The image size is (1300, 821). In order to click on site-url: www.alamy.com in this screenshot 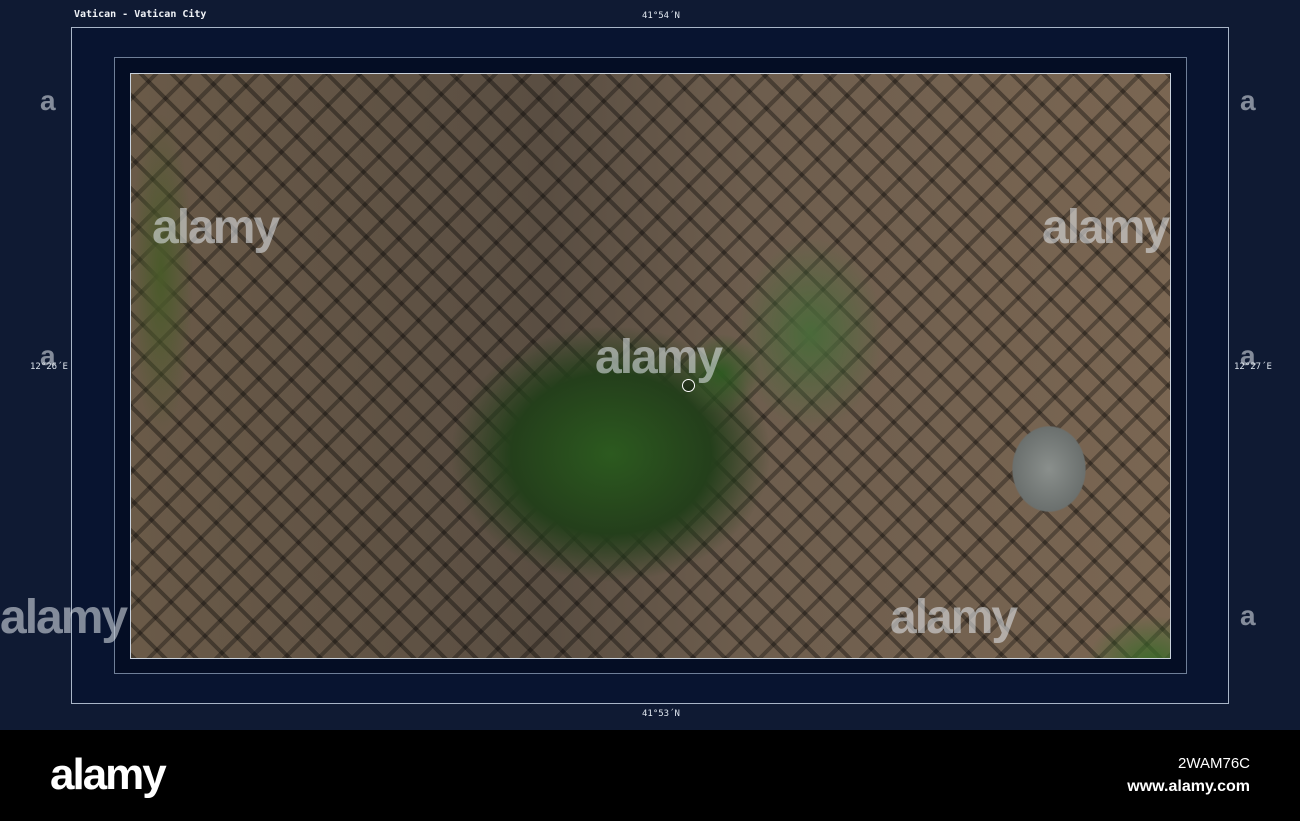, I will do `click(1188, 787)`.